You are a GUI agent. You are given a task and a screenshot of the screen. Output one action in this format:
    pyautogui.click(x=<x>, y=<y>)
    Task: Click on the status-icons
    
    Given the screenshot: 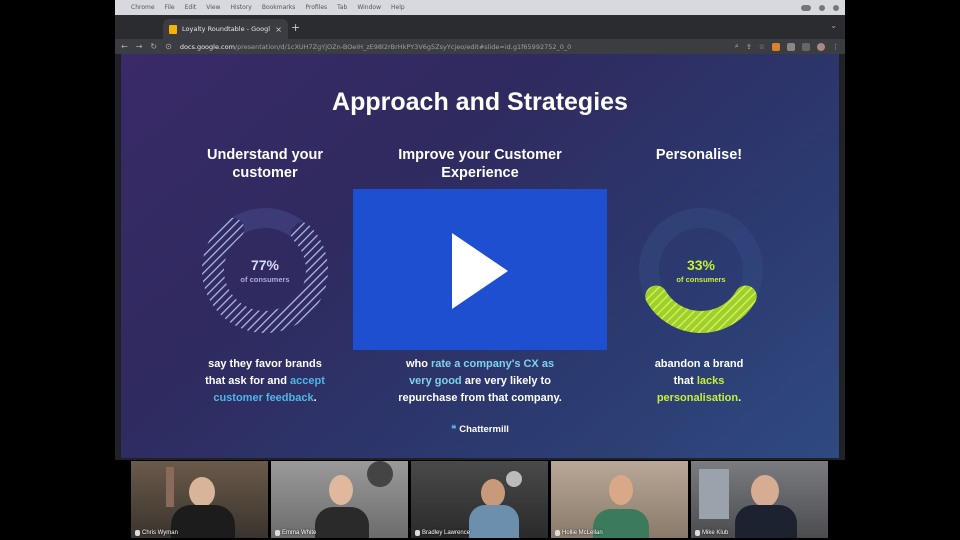 What is the action you would take?
    pyautogui.click(x=820, y=7)
    